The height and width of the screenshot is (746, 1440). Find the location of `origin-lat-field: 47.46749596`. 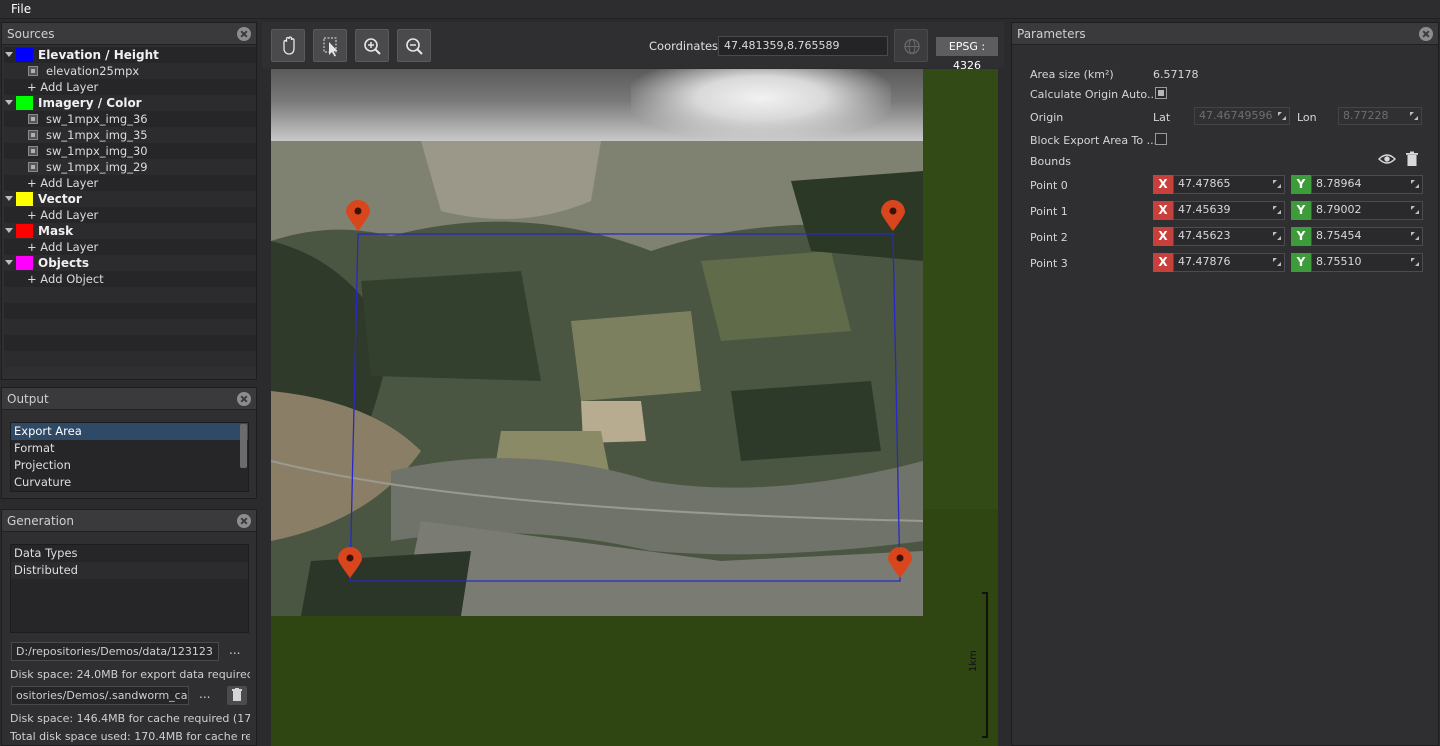

origin-lat-field: 47.46749596 is located at coordinates (1242, 116).